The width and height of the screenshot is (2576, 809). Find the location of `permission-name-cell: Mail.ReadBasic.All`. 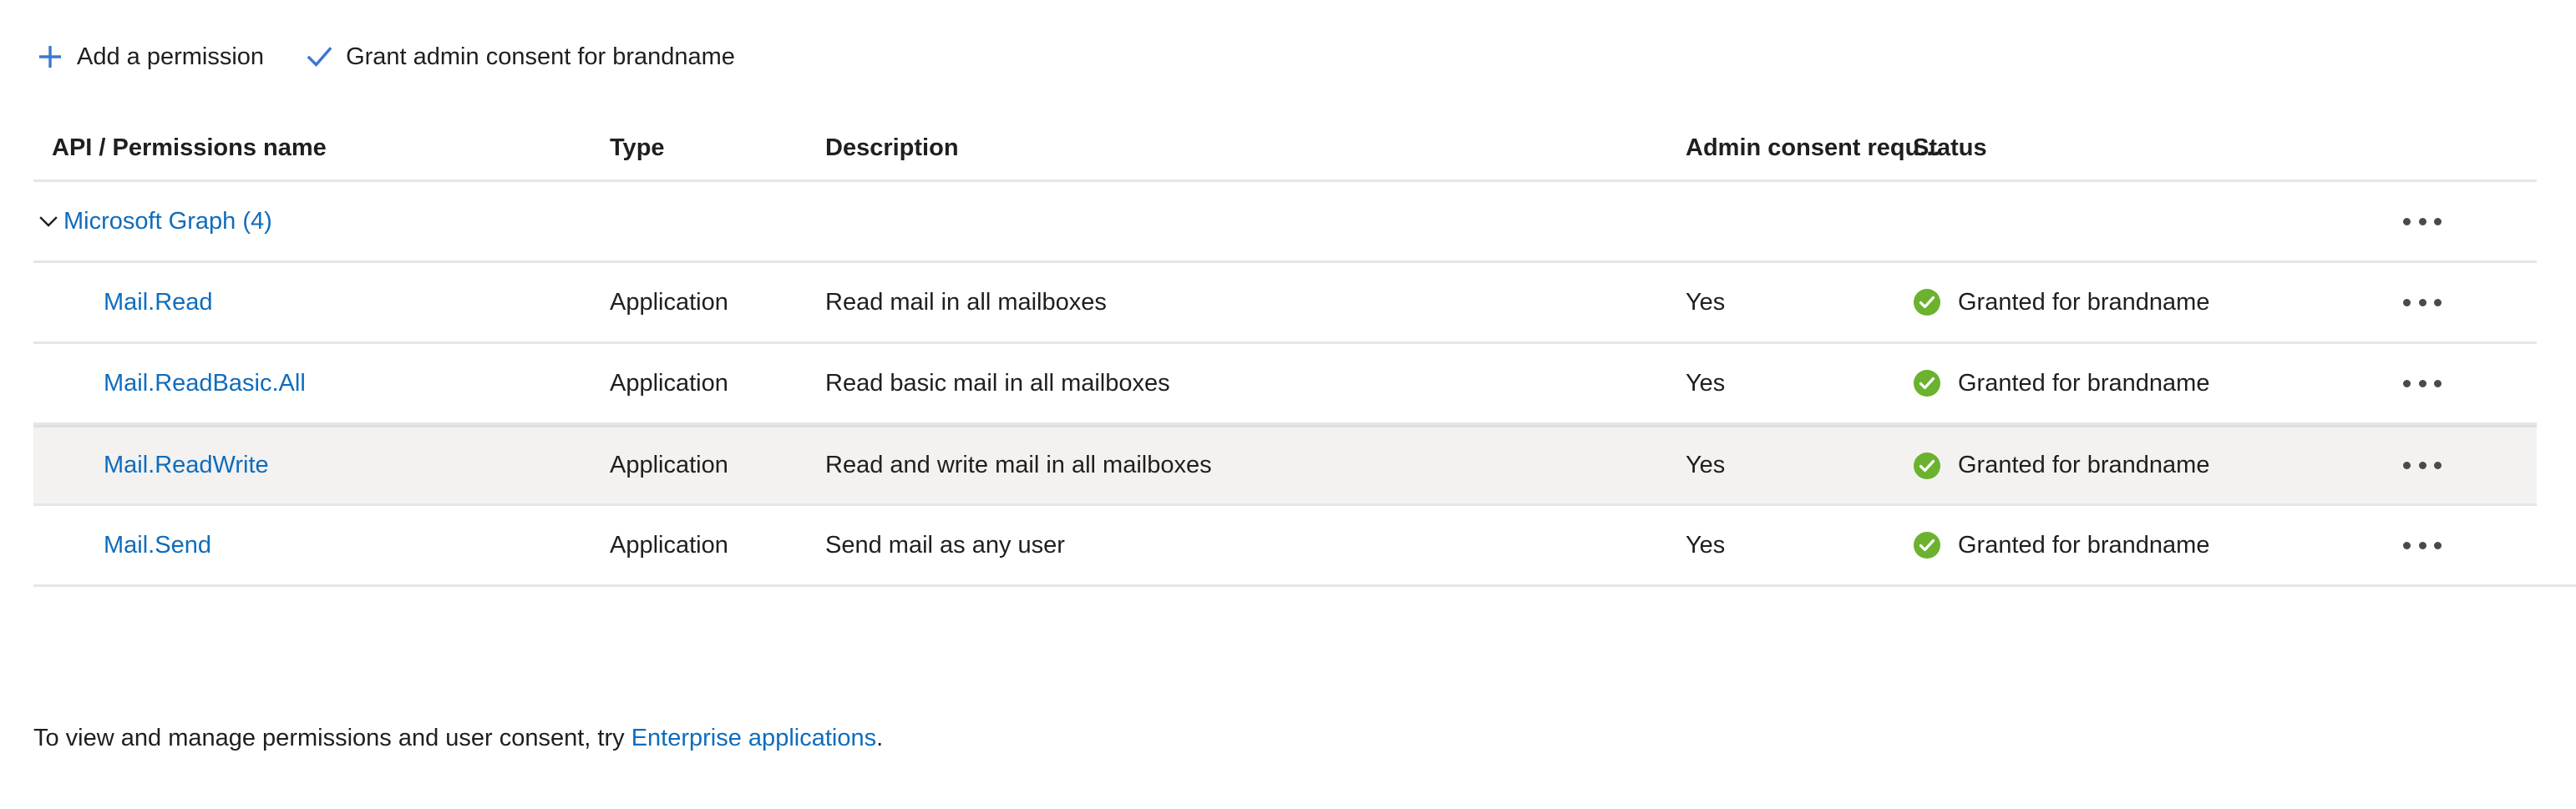

permission-name-cell: Mail.ReadBasic.All is located at coordinates (321, 383).